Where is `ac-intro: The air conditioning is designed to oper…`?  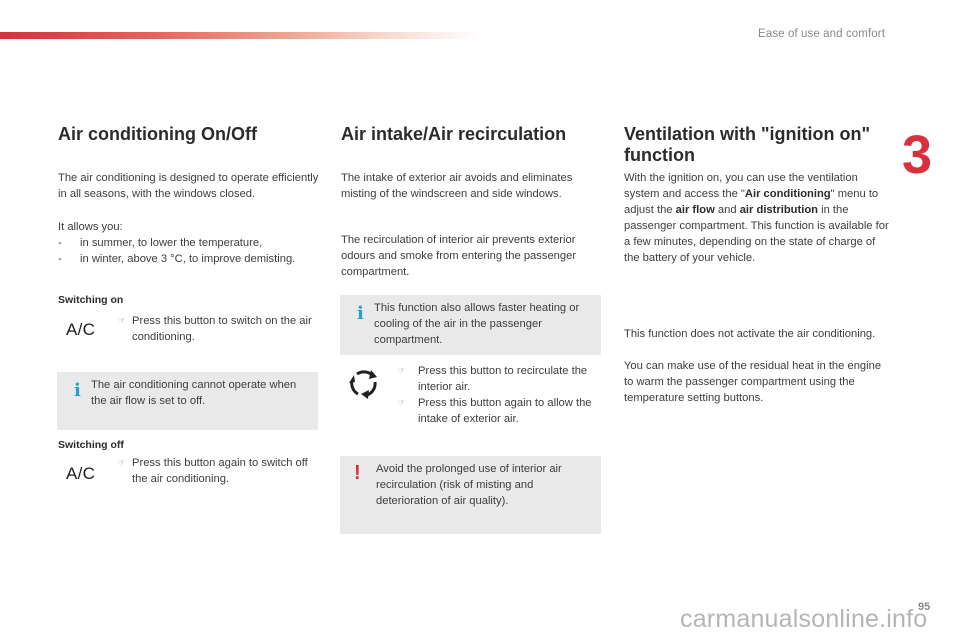 ac-intro: The air conditioning is designed to oper… is located at coordinates (188, 186).